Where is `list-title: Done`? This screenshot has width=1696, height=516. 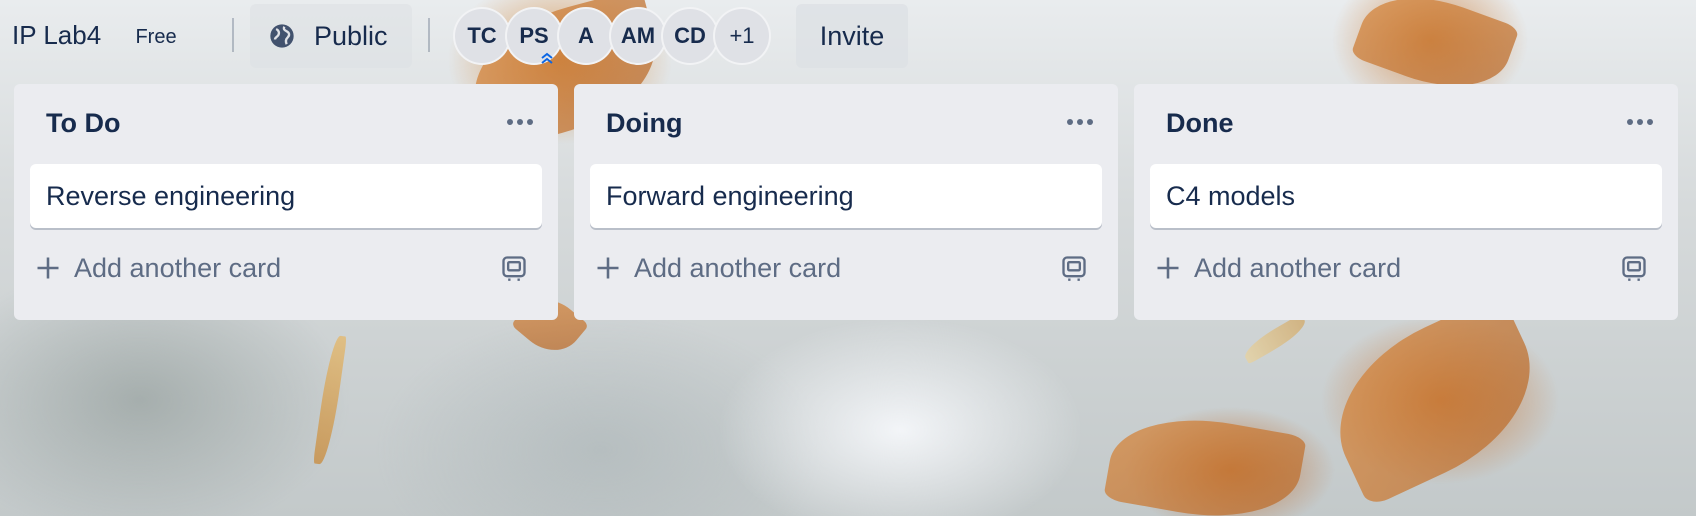 list-title: Done is located at coordinates (1200, 123).